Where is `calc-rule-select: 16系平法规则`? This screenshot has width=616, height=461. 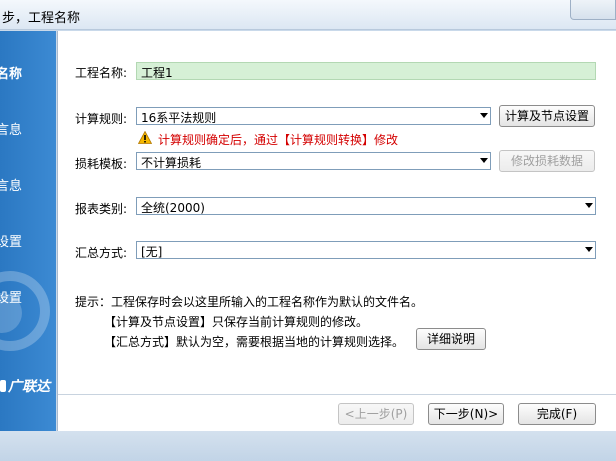
calc-rule-select: 16系平法规则 is located at coordinates (313, 116).